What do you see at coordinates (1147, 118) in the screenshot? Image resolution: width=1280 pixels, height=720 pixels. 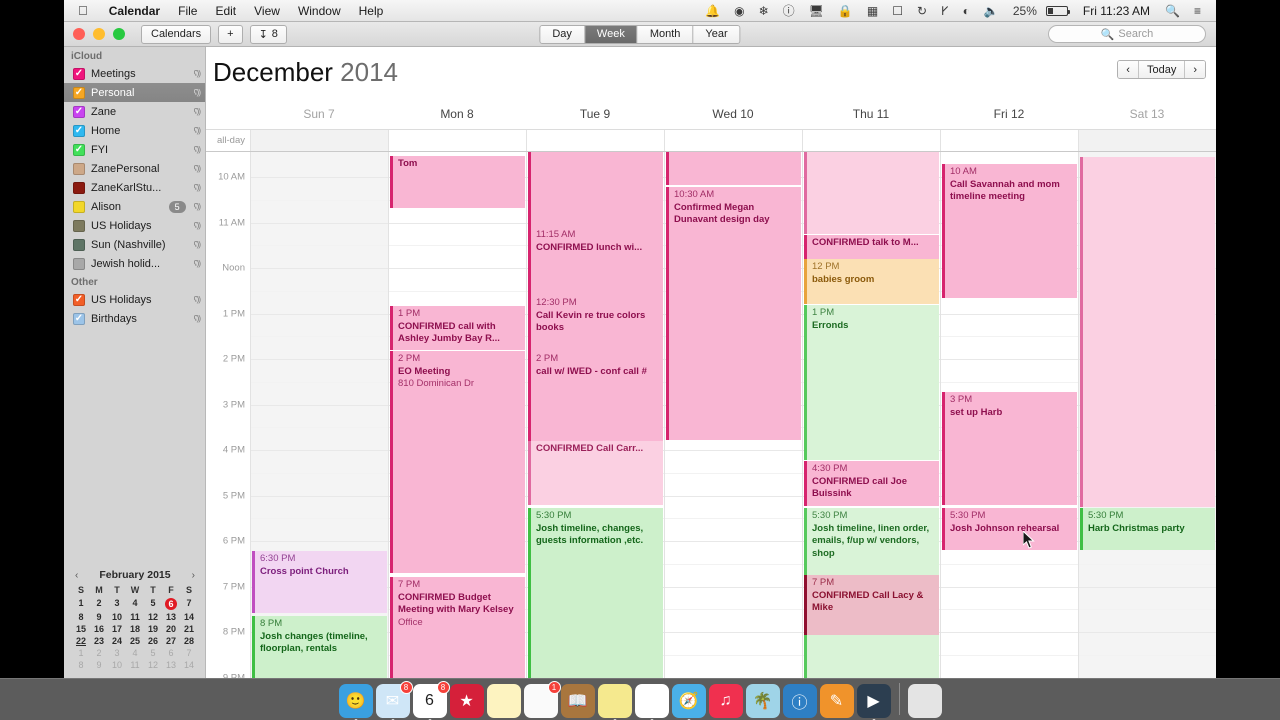 I see `day-header-6: Sat 13` at bounding box center [1147, 118].